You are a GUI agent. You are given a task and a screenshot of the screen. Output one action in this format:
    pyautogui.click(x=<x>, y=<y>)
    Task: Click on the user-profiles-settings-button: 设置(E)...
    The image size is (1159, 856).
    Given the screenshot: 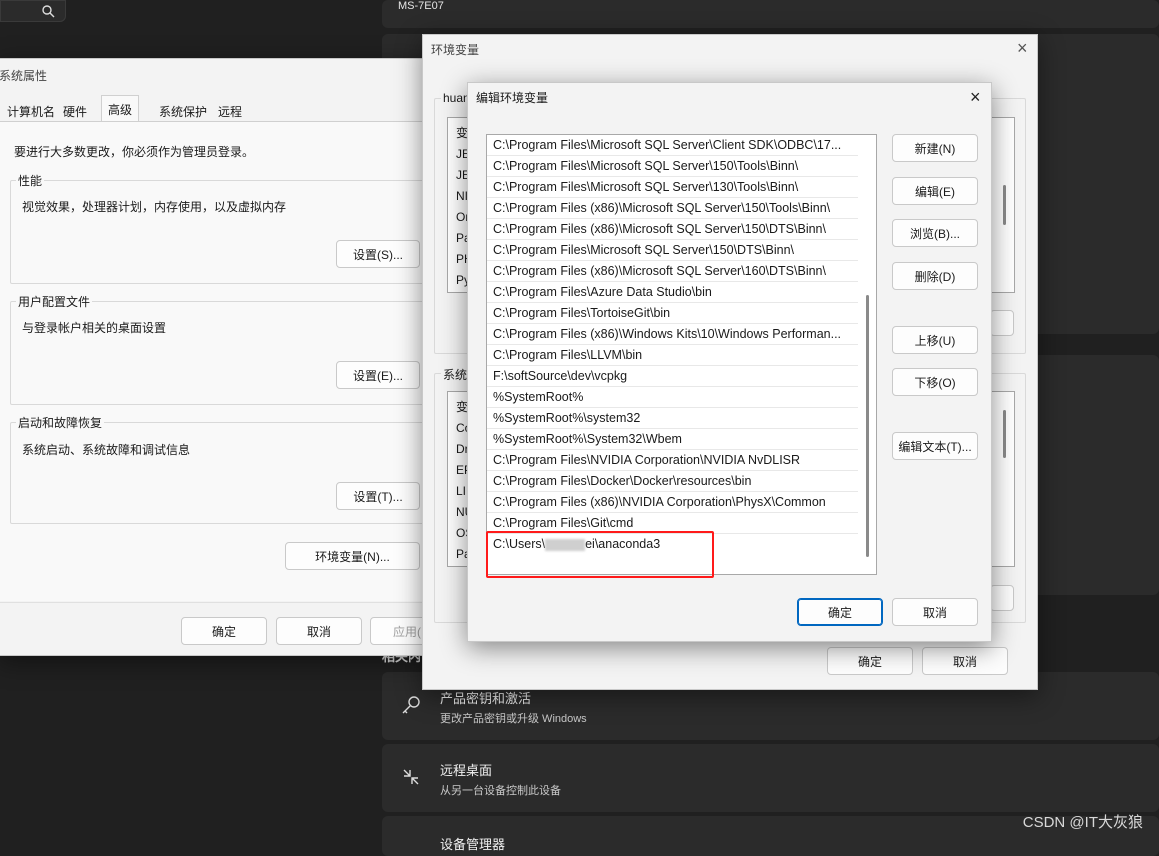 What is the action you would take?
    pyautogui.click(x=378, y=375)
    